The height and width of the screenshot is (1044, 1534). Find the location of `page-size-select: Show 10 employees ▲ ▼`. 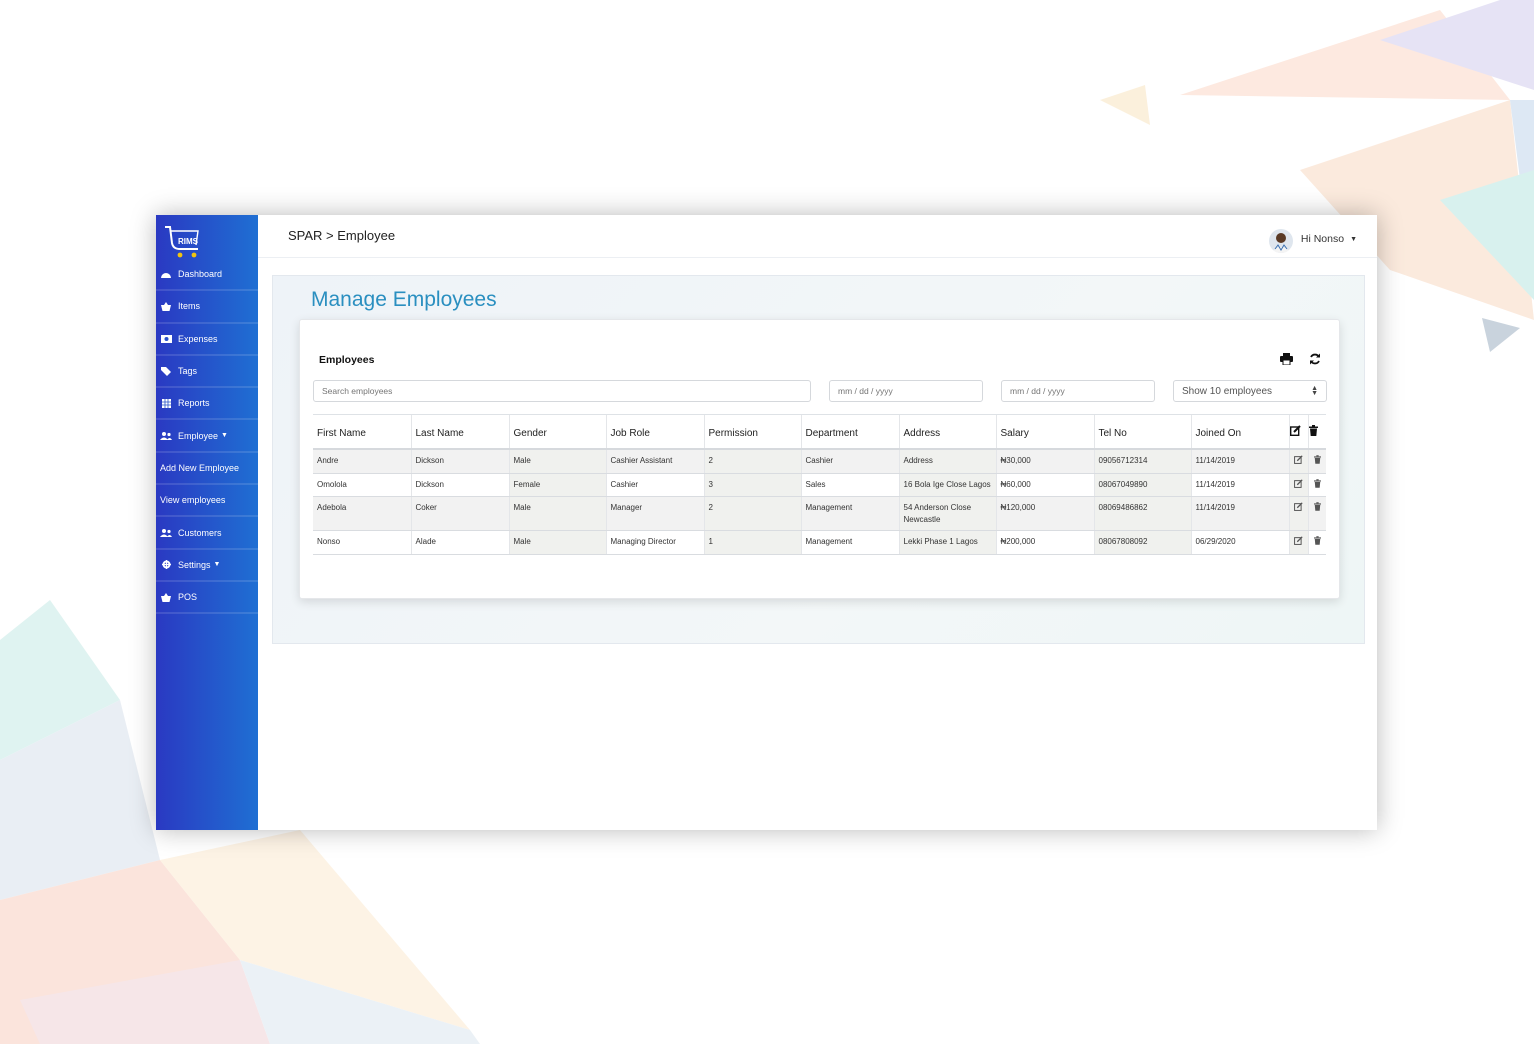

page-size-select: Show 10 employees ▲ ▼ is located at coordinates (1250, 391).